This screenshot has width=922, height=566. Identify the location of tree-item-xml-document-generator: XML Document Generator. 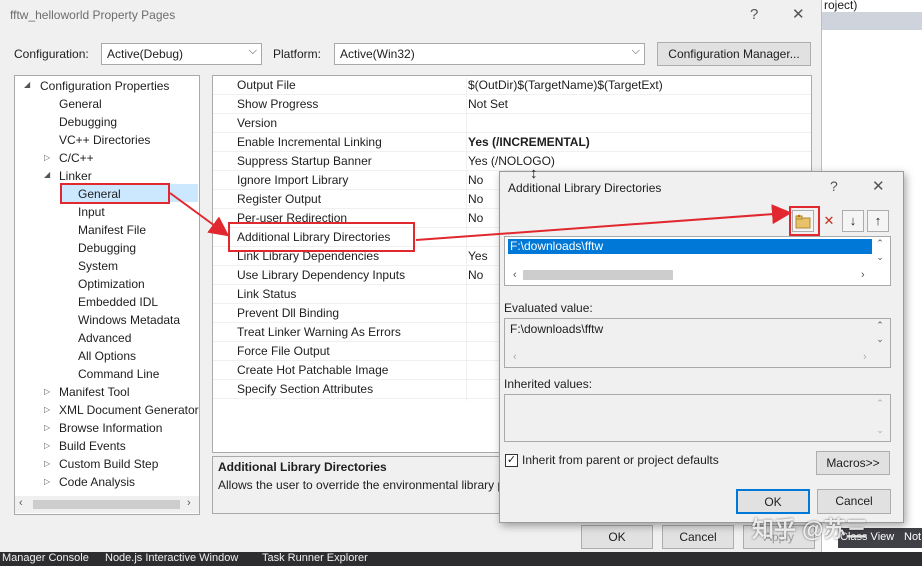
(129, 410).